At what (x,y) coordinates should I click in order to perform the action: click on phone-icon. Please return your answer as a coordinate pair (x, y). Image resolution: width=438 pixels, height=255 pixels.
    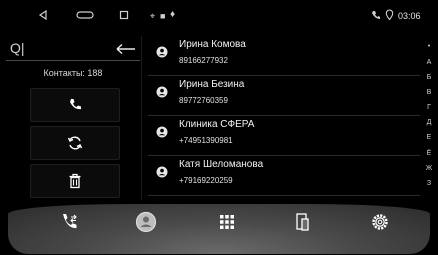
    Looking at the image, I should click on (75, 104).